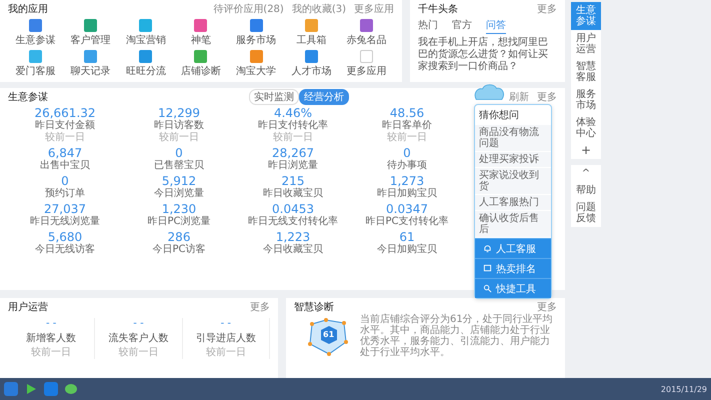  What do you see at coordinates (513, 202) in the screenshot?
I see `question-item: 人工客服热门` at bounding box center [513, 202].